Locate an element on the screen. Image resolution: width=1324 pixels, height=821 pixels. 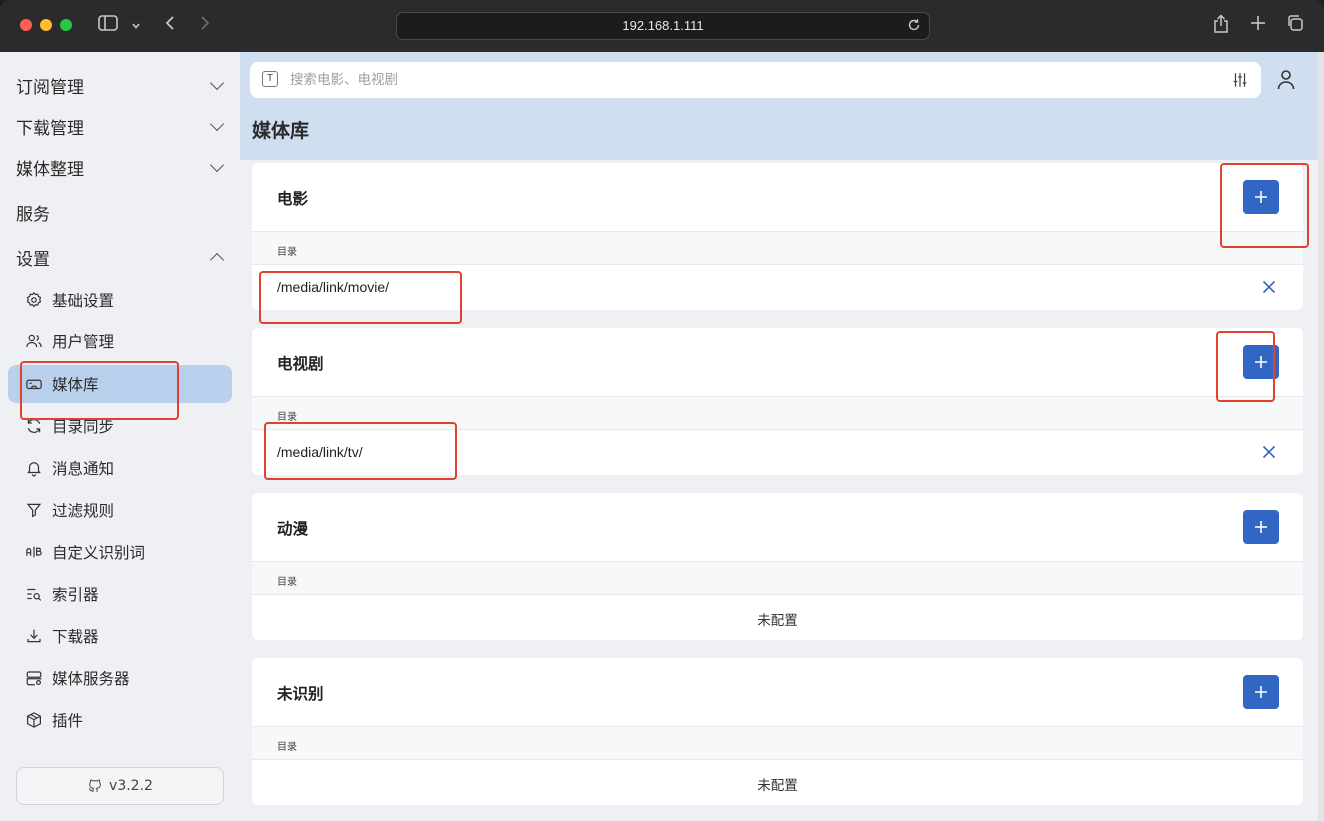
new-tab-icon is located at coordinates (1258, 26).